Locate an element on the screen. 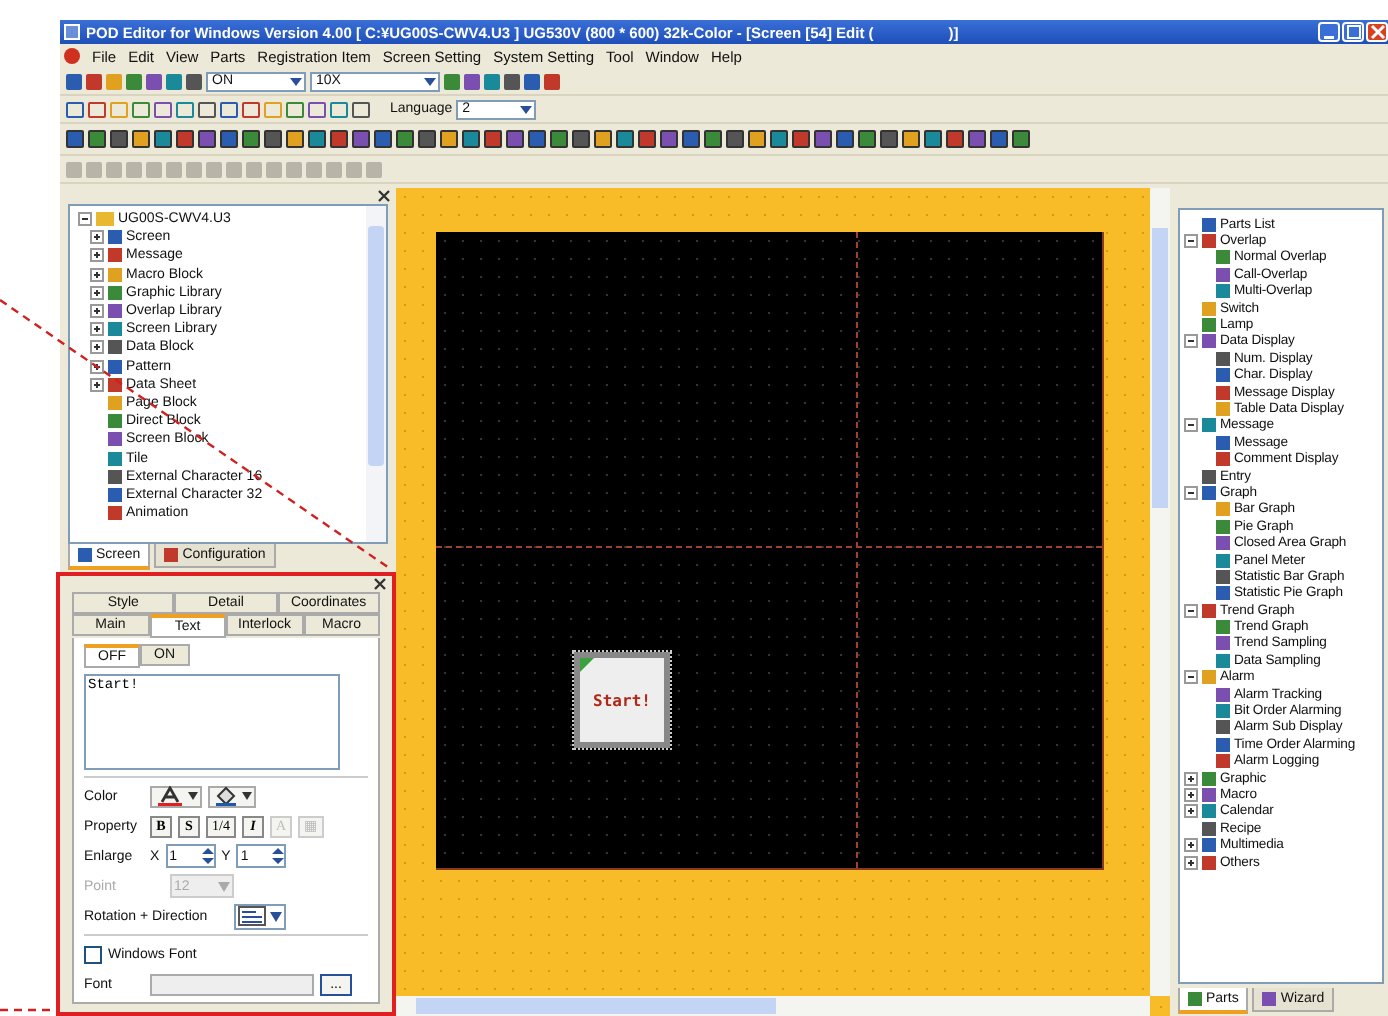 The height and width of the screenshot is (1016, 1388). leader-line is located at coordinates (28, 1010).